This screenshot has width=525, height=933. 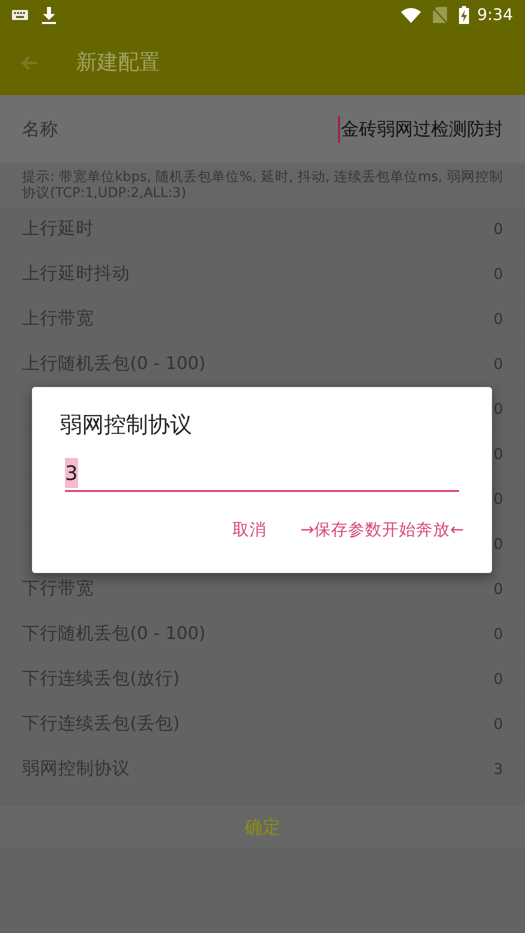 What do you see at coordinates (126, 426) in the screenshot?
I see `dialog-title: 弱网控制协议` at bounding box center [126, 426].